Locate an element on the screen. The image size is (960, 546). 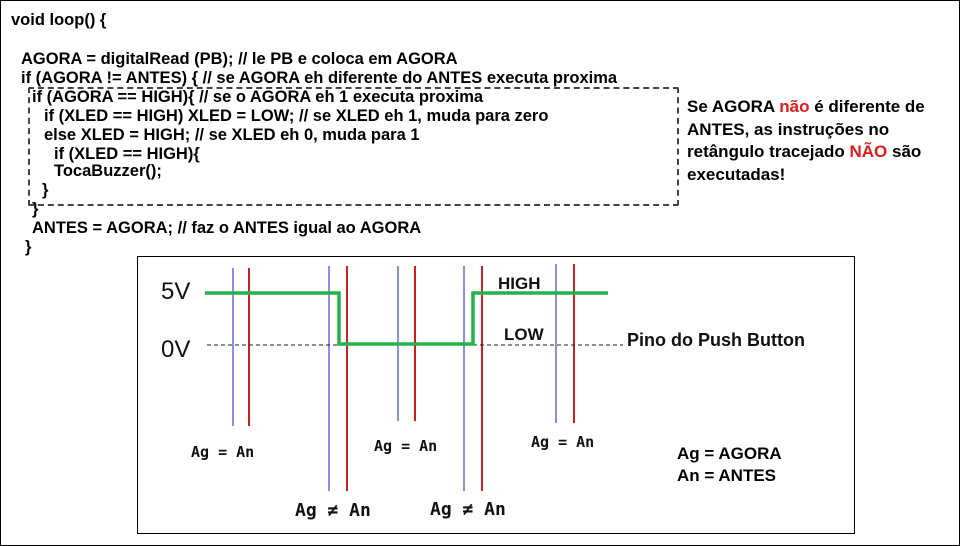
label-0v: 0V is located at coordinates (175, 349).